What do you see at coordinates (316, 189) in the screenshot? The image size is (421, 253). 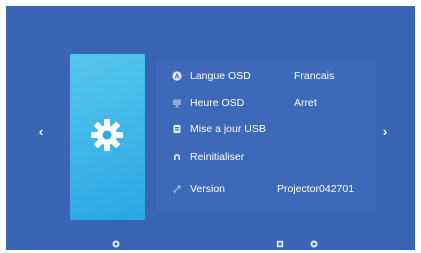 I see `menu-item-value: Projector042701` at bounding box center [316, 189].